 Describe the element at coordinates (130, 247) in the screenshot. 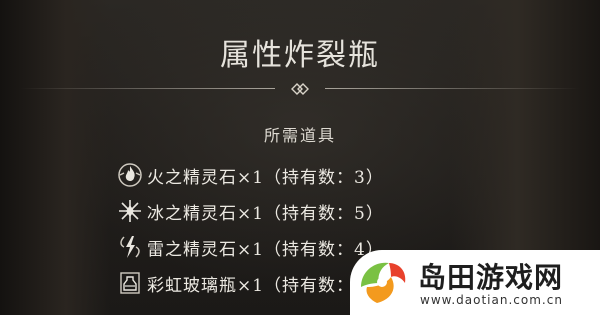

I see `thunder-spirit-stone-icon` at that location.